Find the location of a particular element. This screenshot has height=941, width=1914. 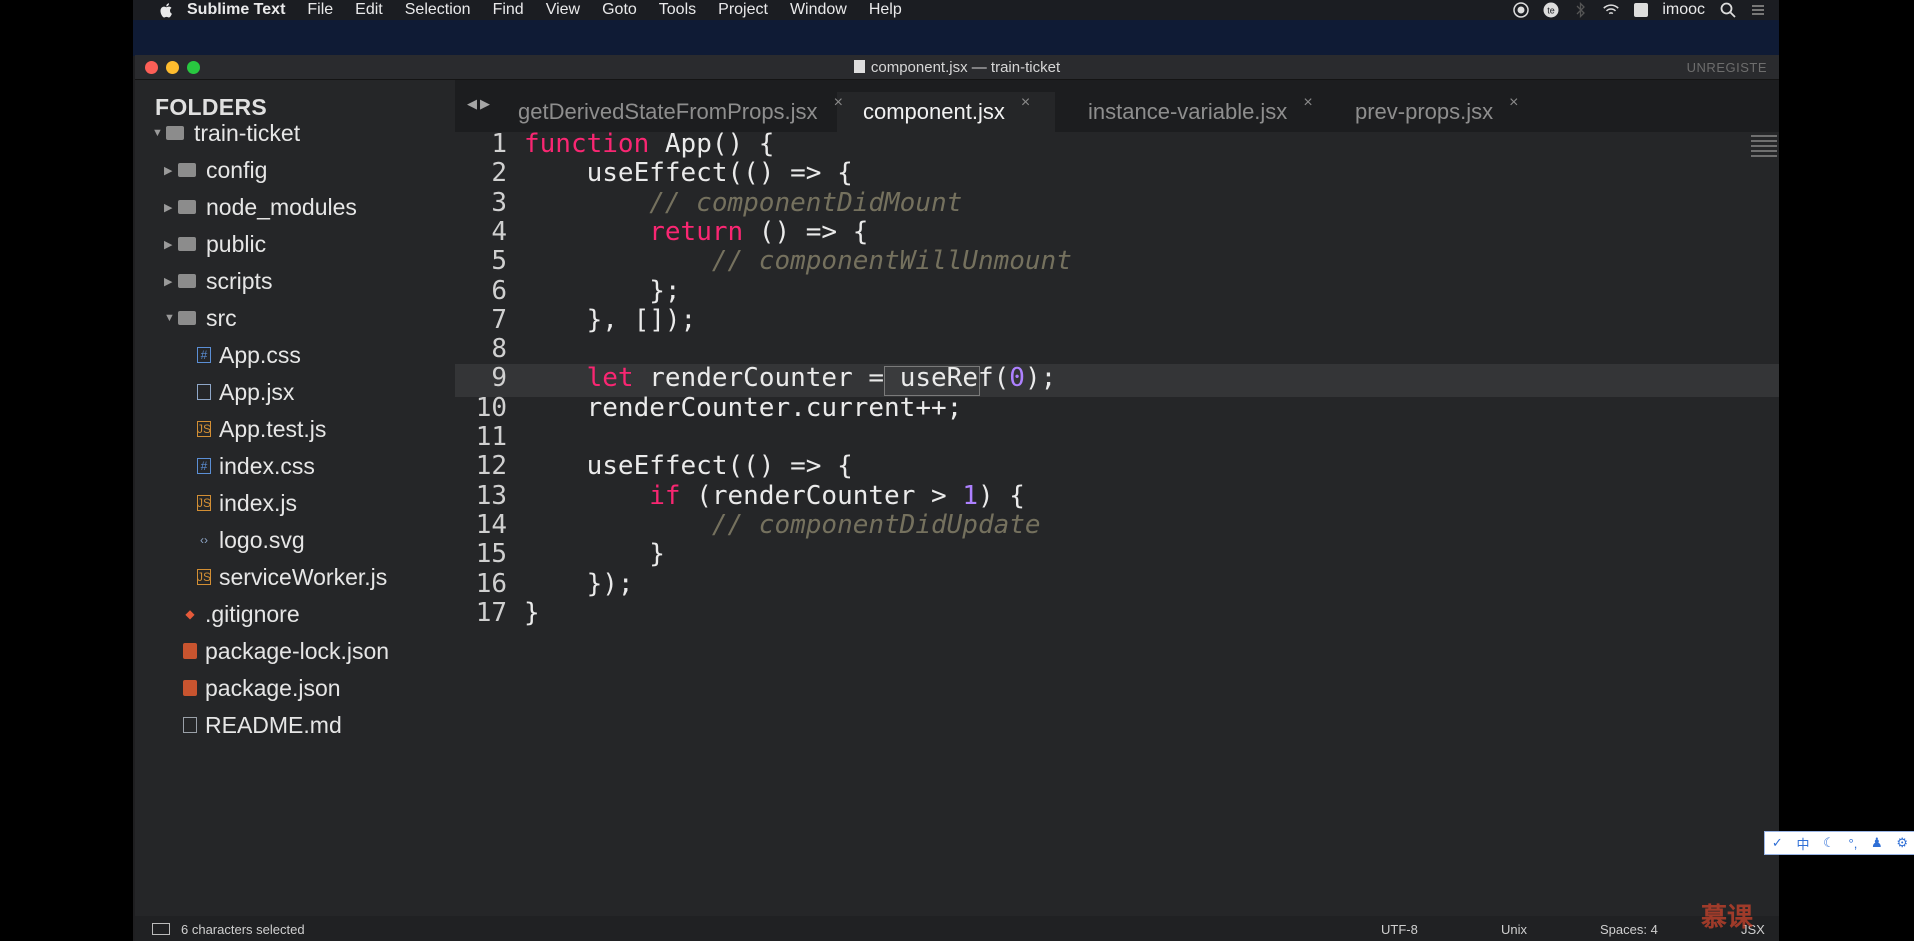

svg-file-icon: ‹› is located at coordinates (204, 540).